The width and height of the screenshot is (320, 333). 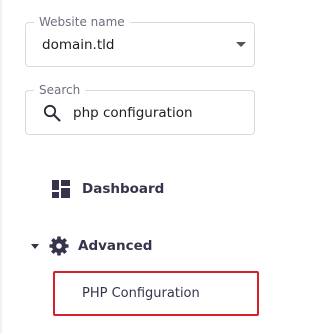 What do you see at coordinates (82, 22) in the screenshot?
I see `website-name-label: Website name` at bounding box center [82, 22].